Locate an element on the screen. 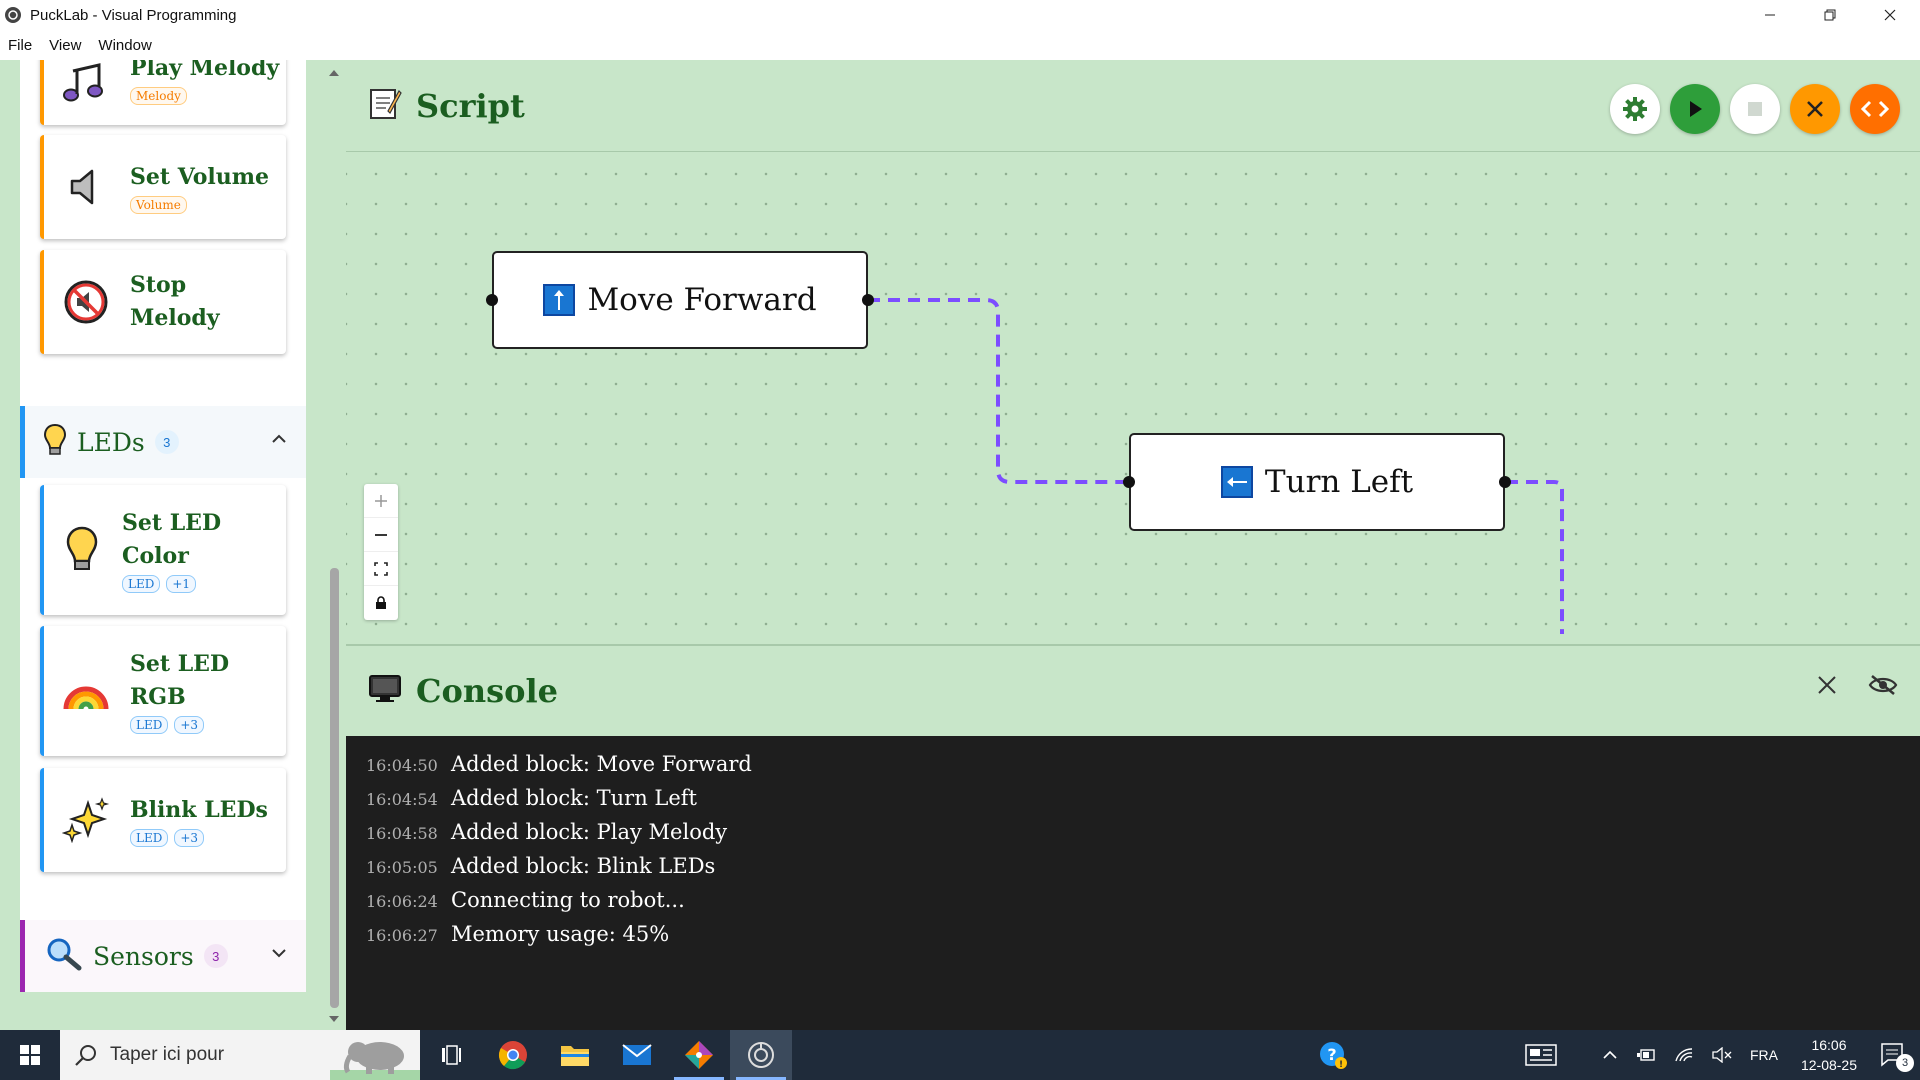  taskbar-pucklab is located at coordinates (761, 1055).